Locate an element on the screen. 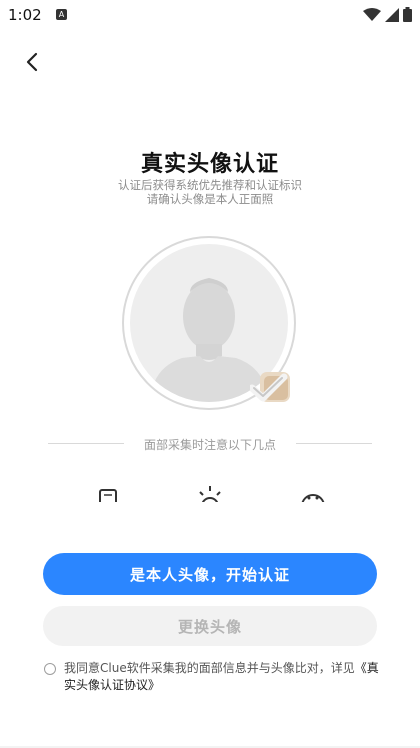  start-verification-button: 是本人头像，开始认证 is located at coordinates (210, 574).